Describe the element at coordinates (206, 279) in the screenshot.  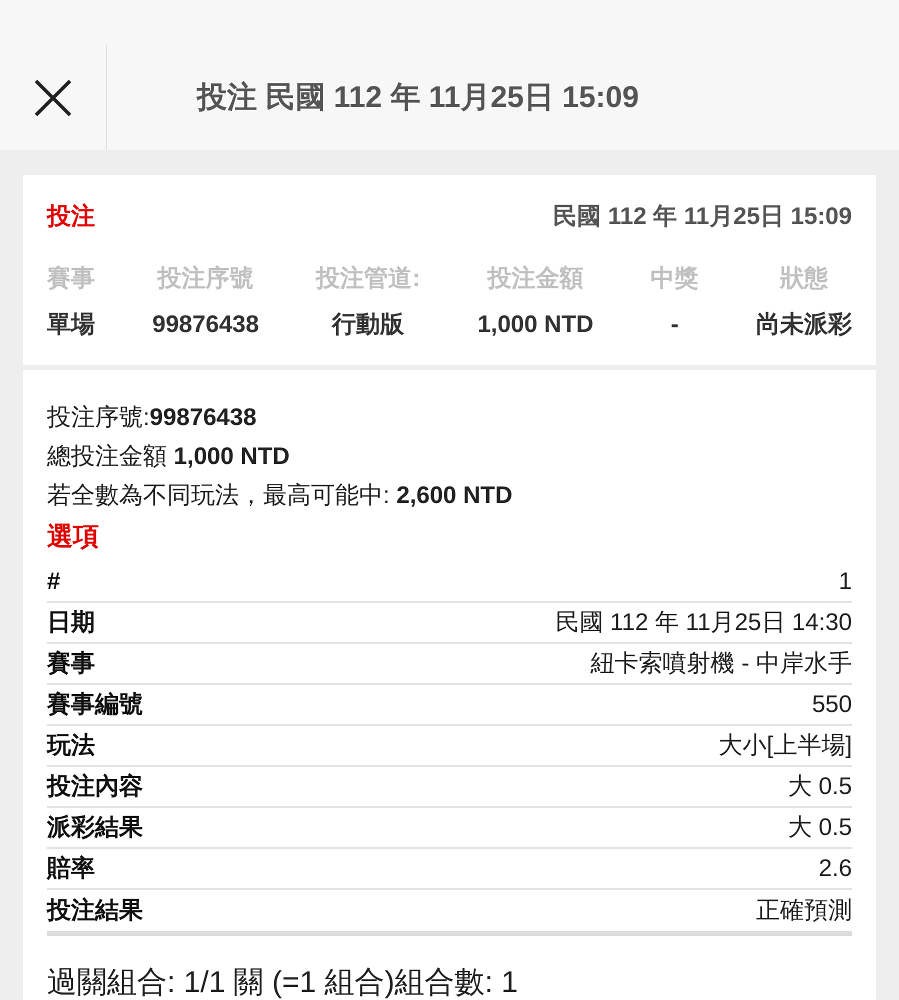
I see `column-label: 投注序號` at that location.